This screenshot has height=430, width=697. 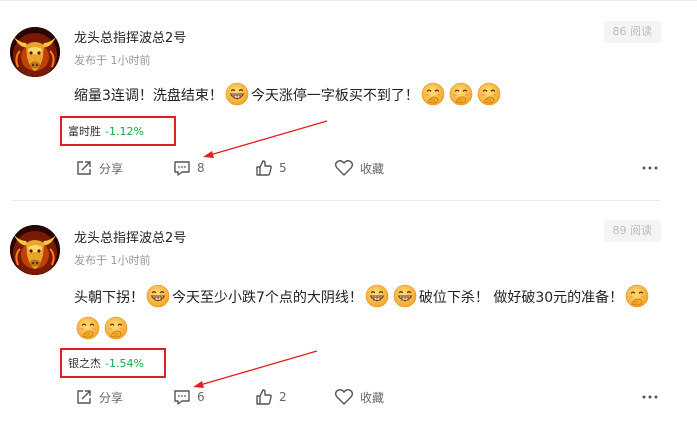 I want to click on like-count: 5, so click(x=283, y=168).